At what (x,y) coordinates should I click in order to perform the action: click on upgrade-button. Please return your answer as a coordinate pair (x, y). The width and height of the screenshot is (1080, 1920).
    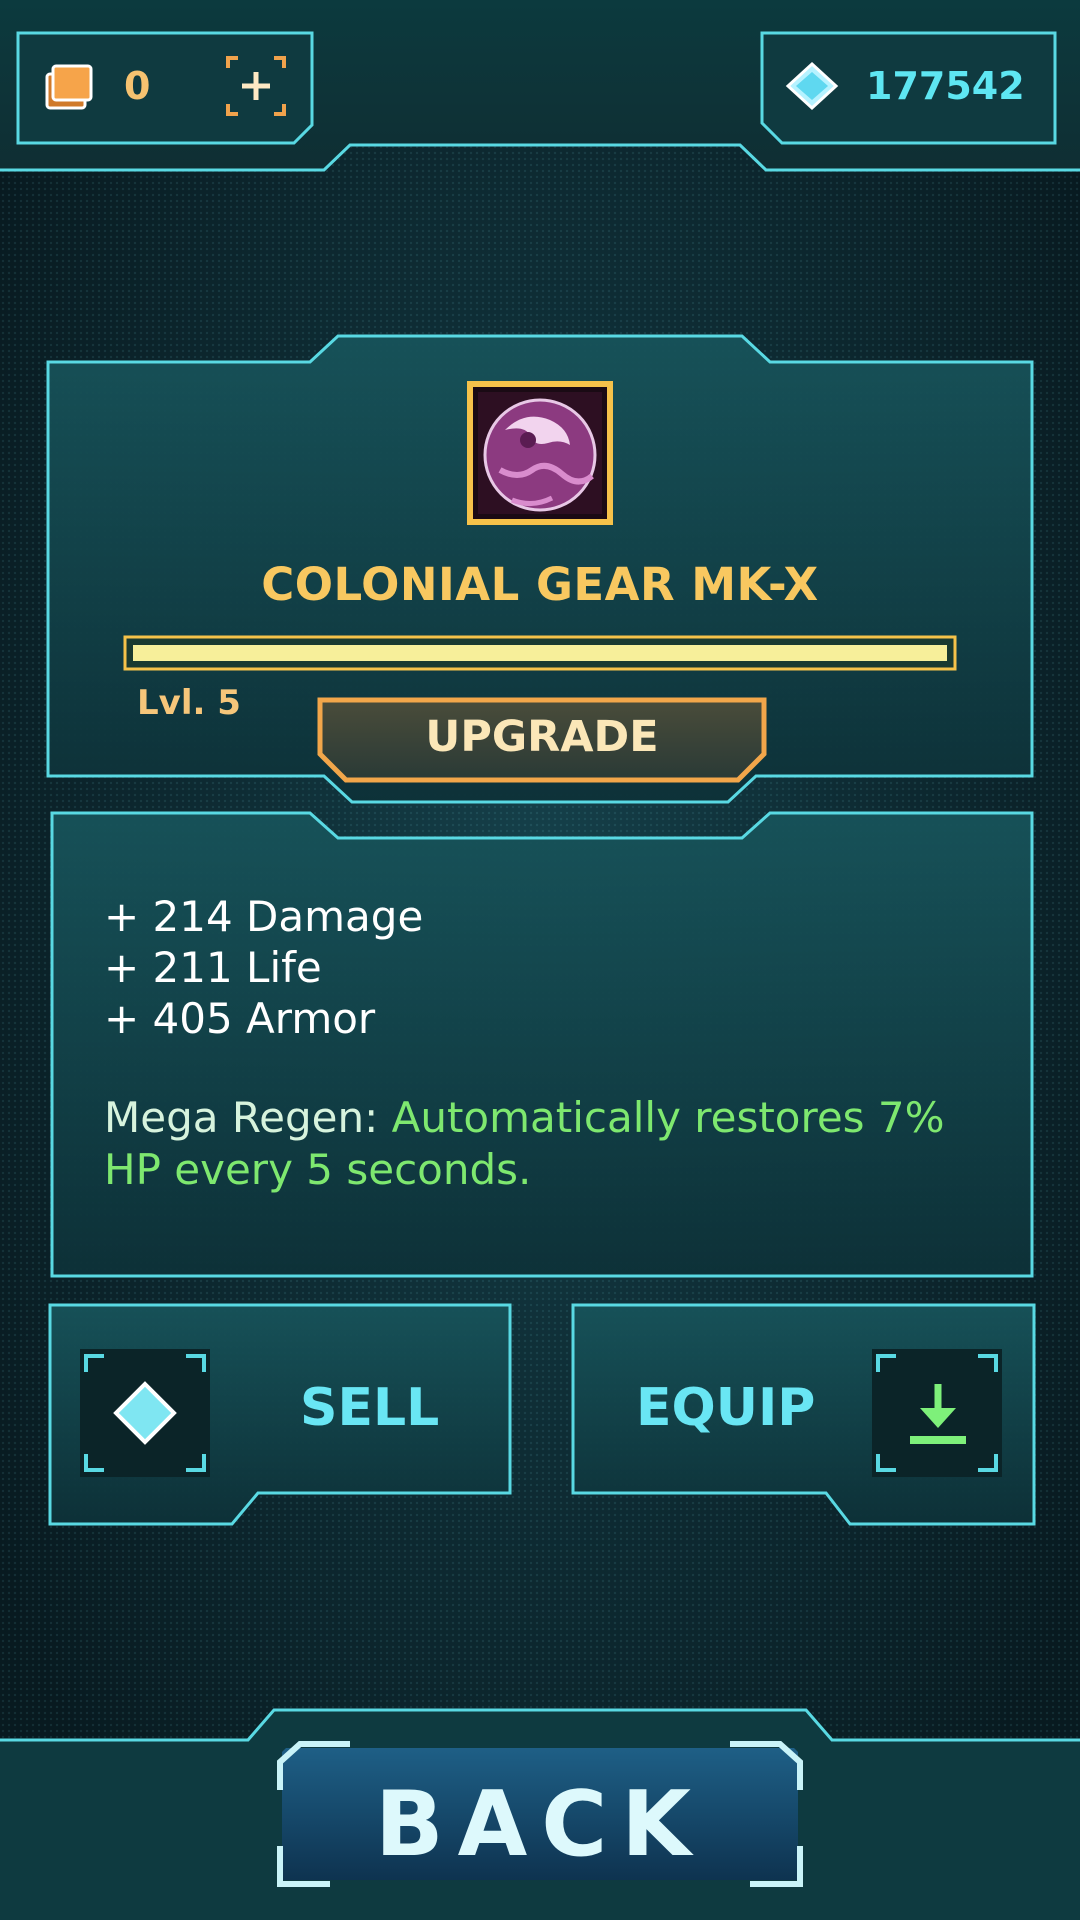
    Looking at the image, I should click on (542, 740).